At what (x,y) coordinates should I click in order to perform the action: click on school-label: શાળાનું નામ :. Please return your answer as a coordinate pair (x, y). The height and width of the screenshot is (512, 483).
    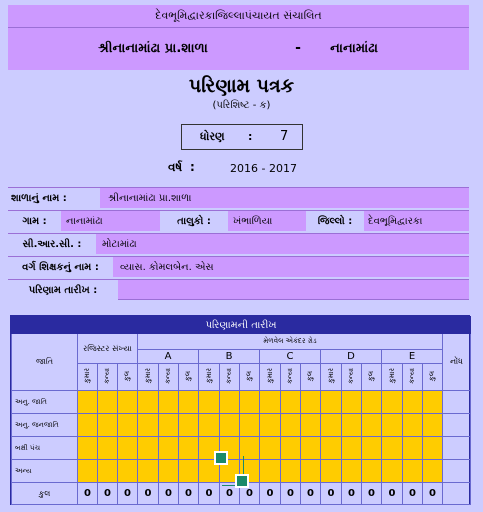
    Looking at the image, I should click on (54, 198).